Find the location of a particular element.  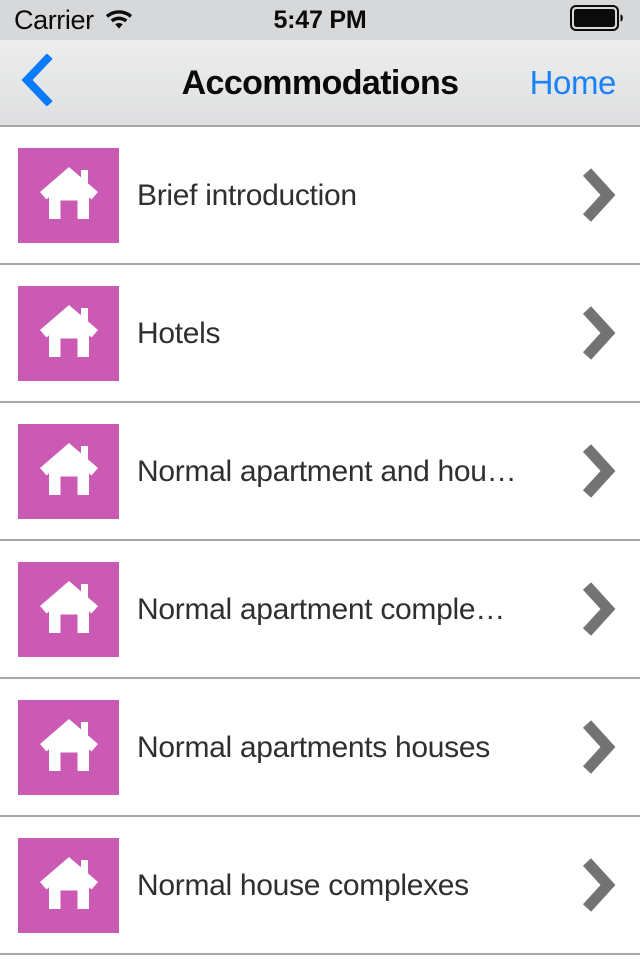

status-bar-right is located at coordinates (598, 20).